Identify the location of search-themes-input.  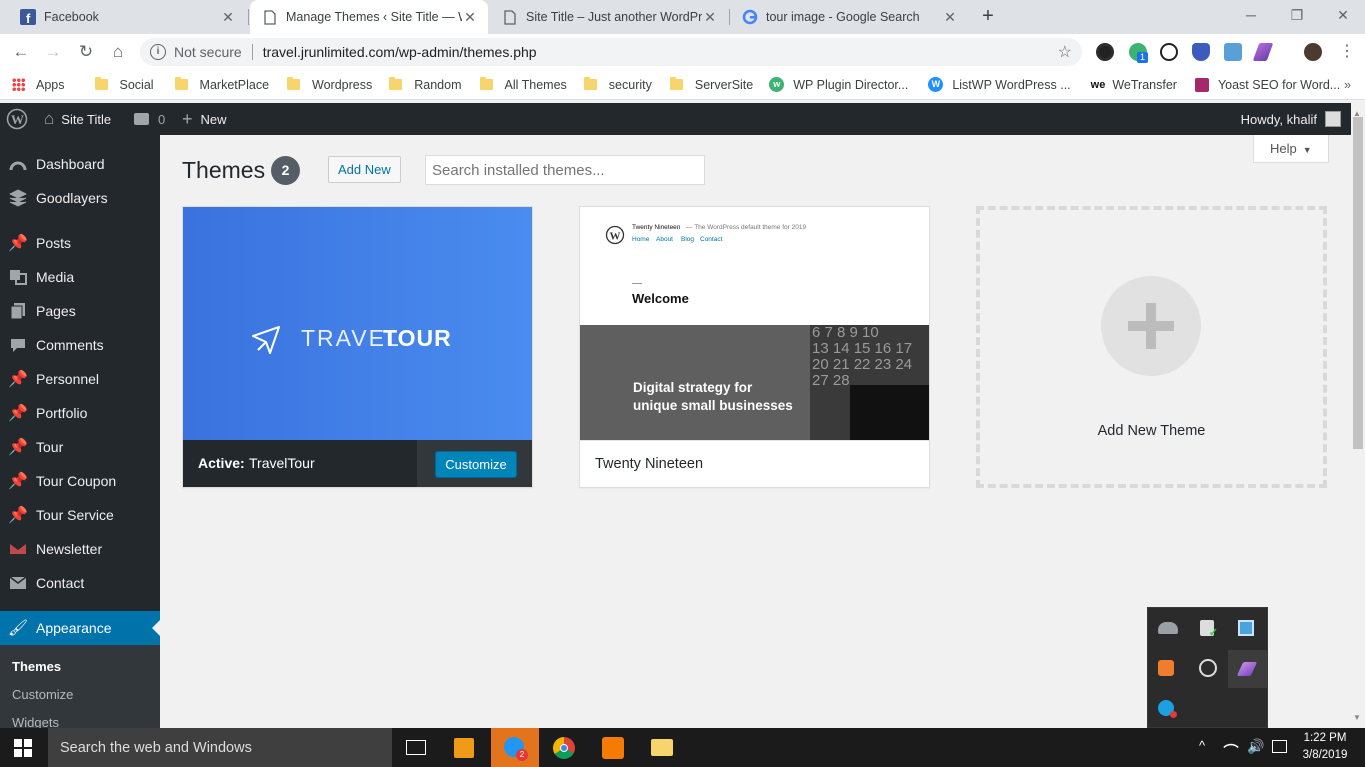
(565, 170).